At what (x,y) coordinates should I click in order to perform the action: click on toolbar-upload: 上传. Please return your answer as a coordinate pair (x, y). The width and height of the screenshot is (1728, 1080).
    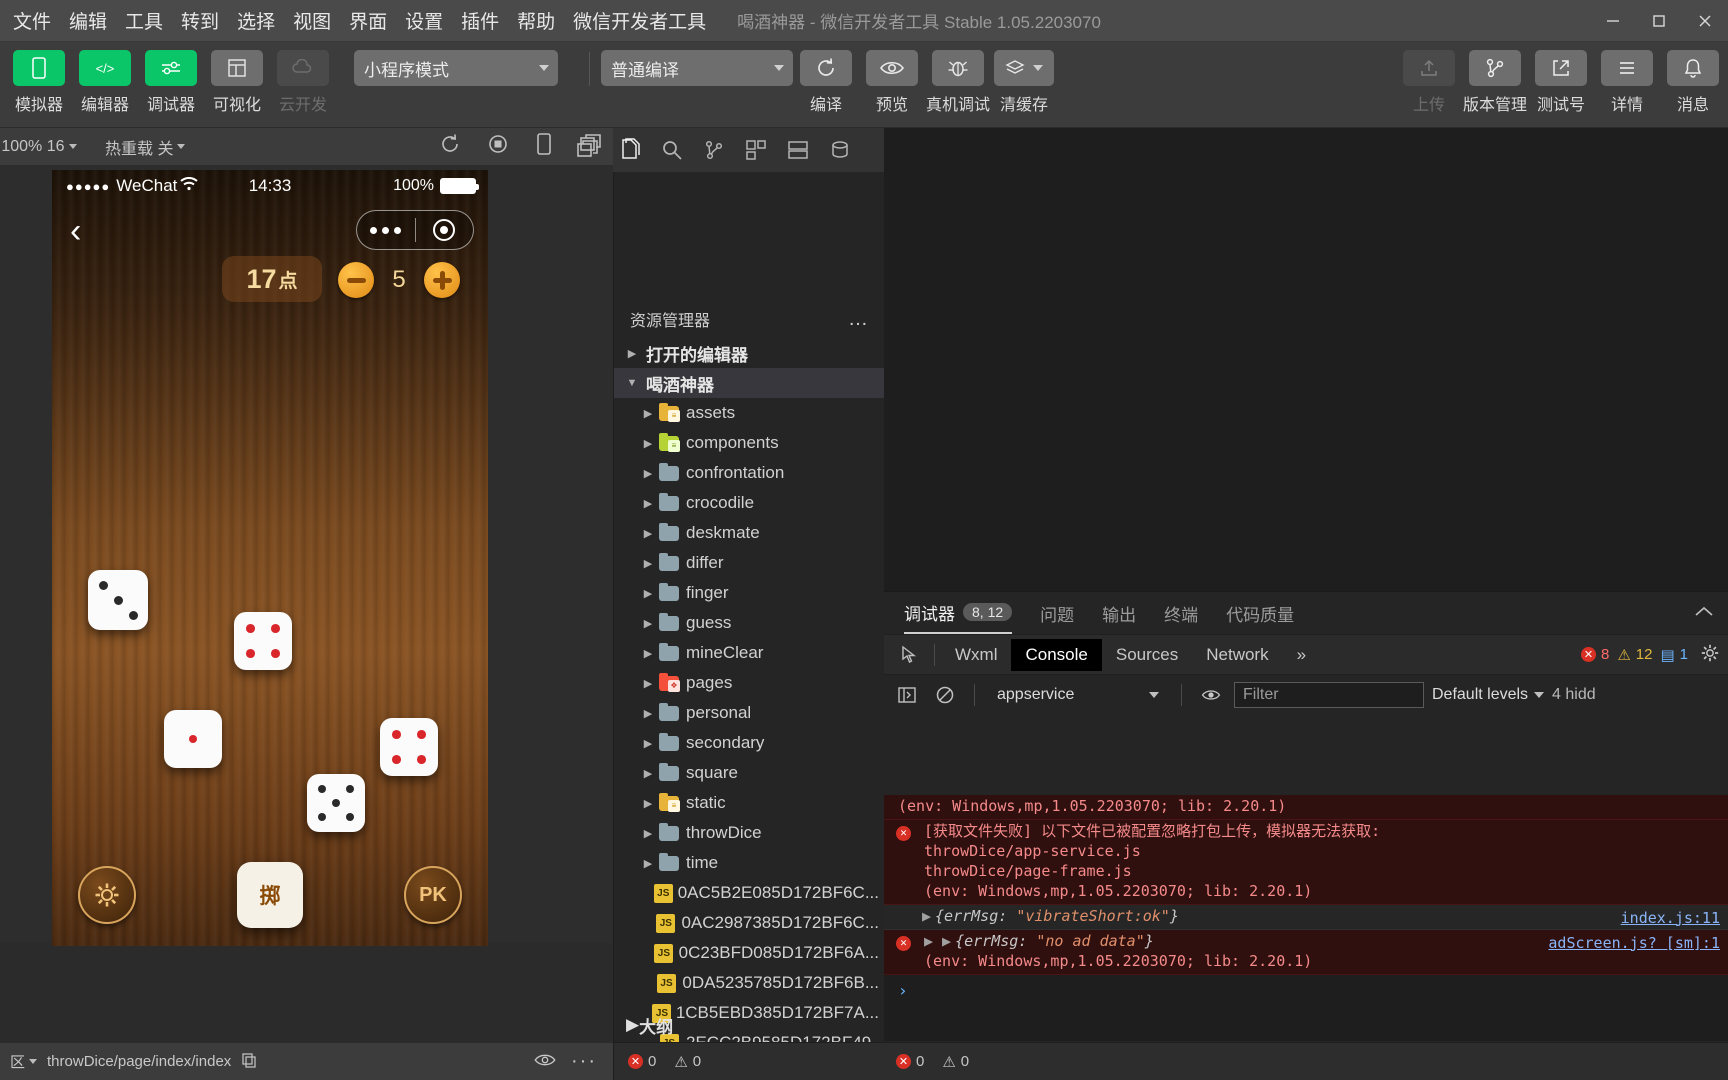
    Looking at the image, I should click on (1429, 82).